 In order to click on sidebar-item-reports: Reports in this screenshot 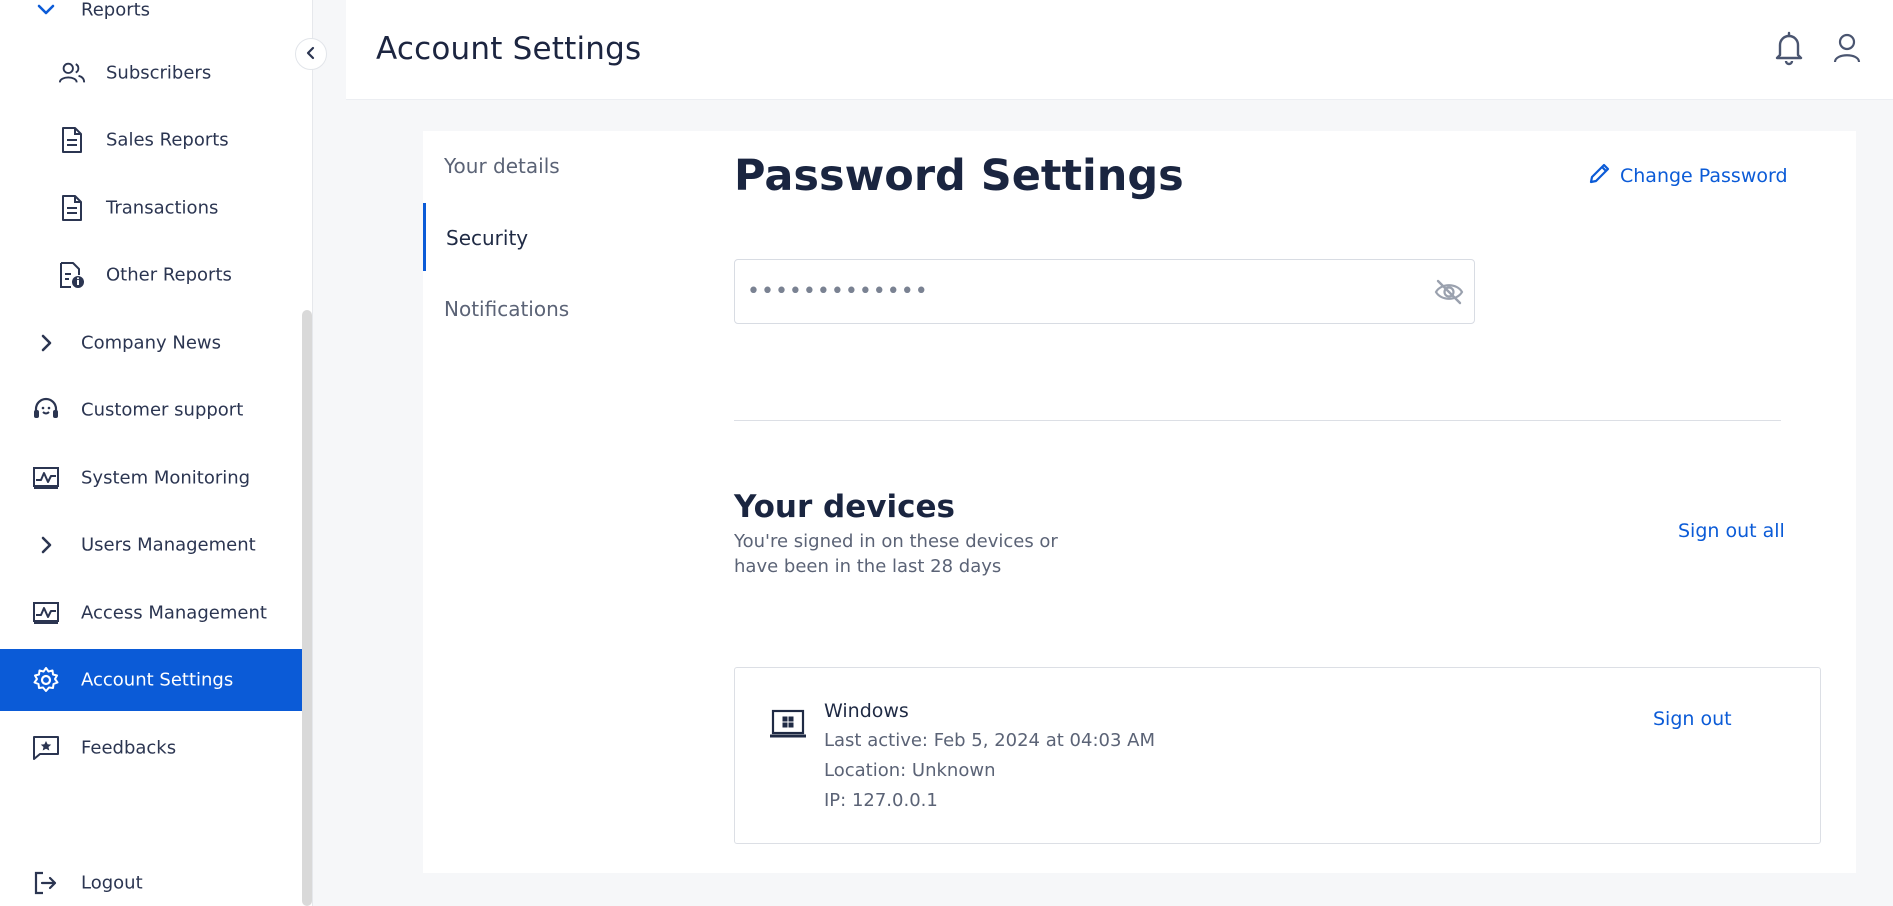, I will do `click(151, 20)`.